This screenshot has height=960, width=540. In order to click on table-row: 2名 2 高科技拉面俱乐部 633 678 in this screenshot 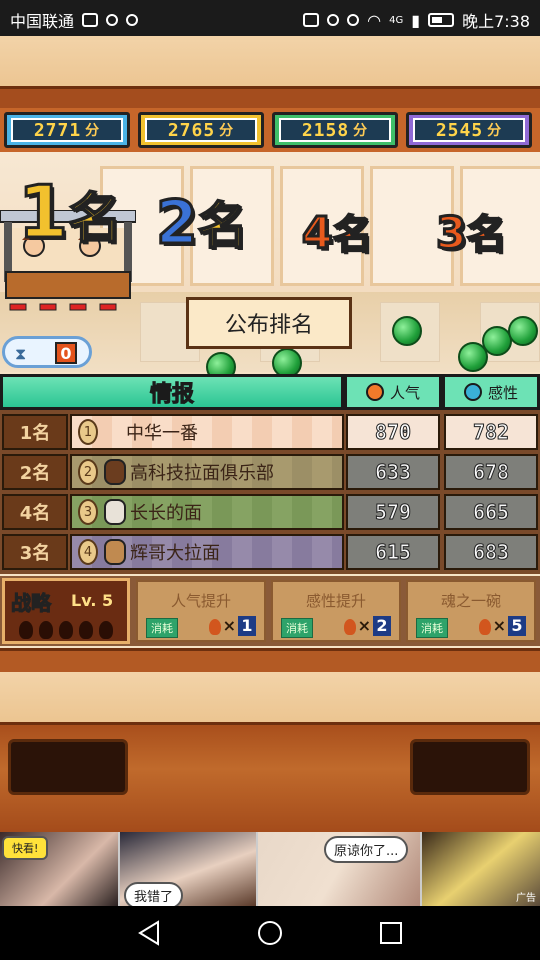, I will do `click(270, 472)`.